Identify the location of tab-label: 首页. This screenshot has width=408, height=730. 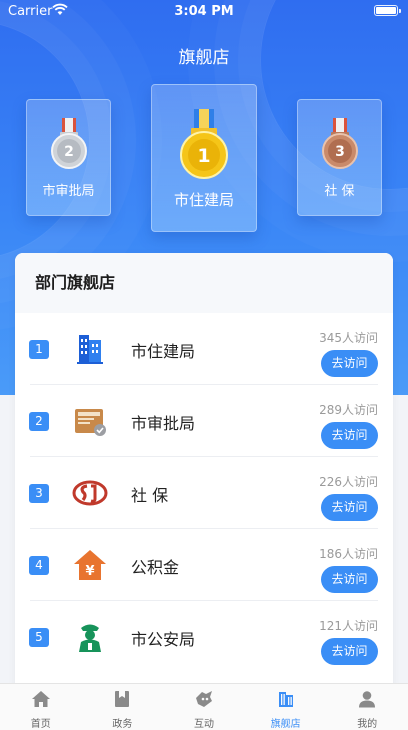
(40, 724).